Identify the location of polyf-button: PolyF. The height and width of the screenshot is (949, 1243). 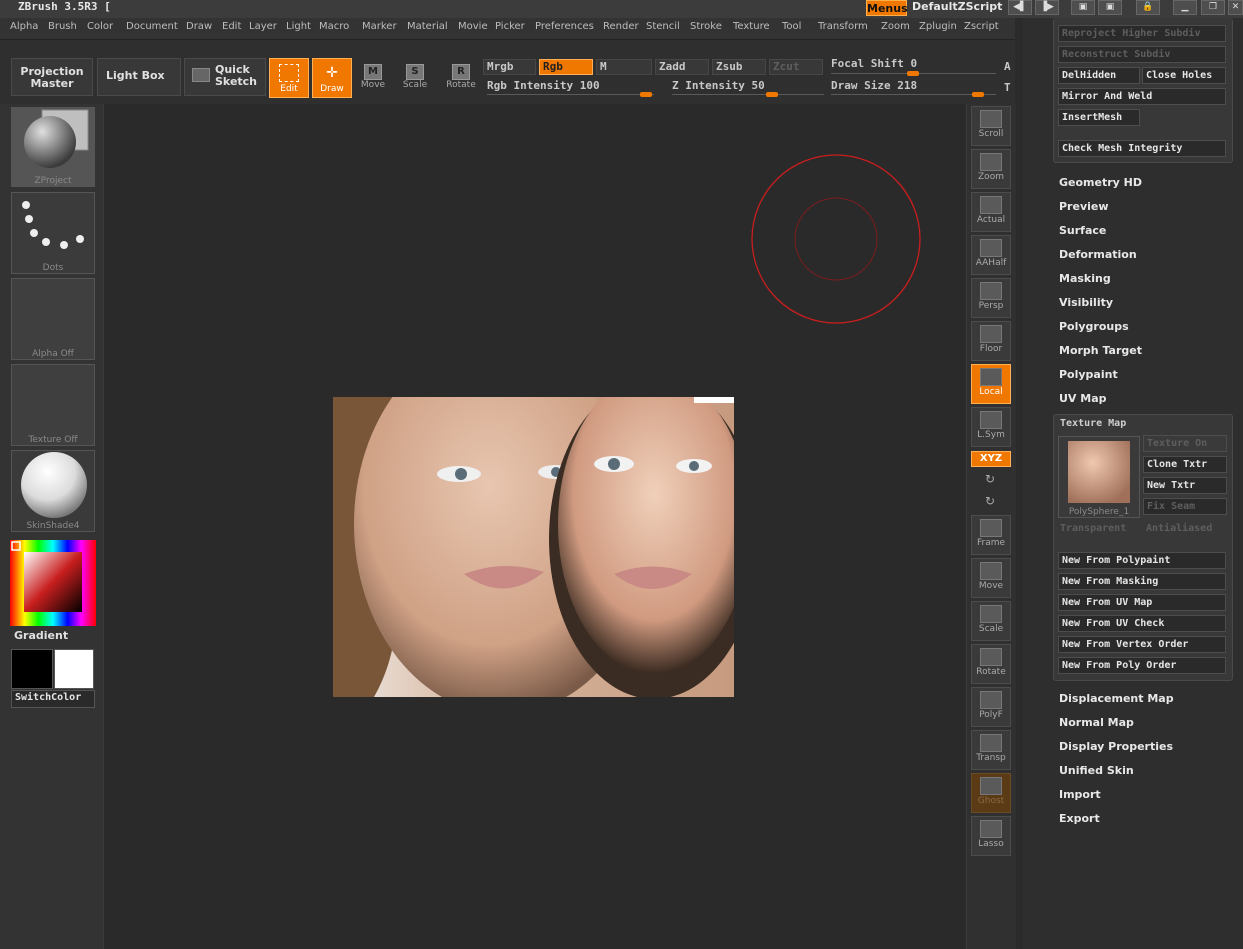
(991, 707).